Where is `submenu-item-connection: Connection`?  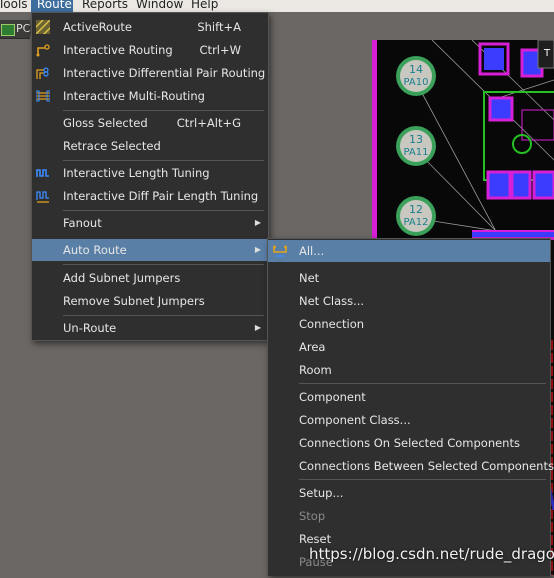
submenu-item-connection: Connection is located at coordinates (409, 324).